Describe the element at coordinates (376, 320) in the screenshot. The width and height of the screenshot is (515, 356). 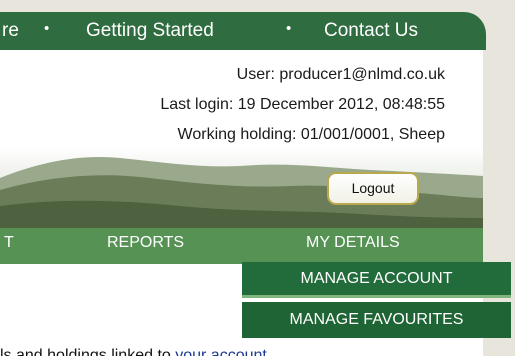
I see `menu-item-manage-favourites: MANAGE FAVOURITES` at that location.